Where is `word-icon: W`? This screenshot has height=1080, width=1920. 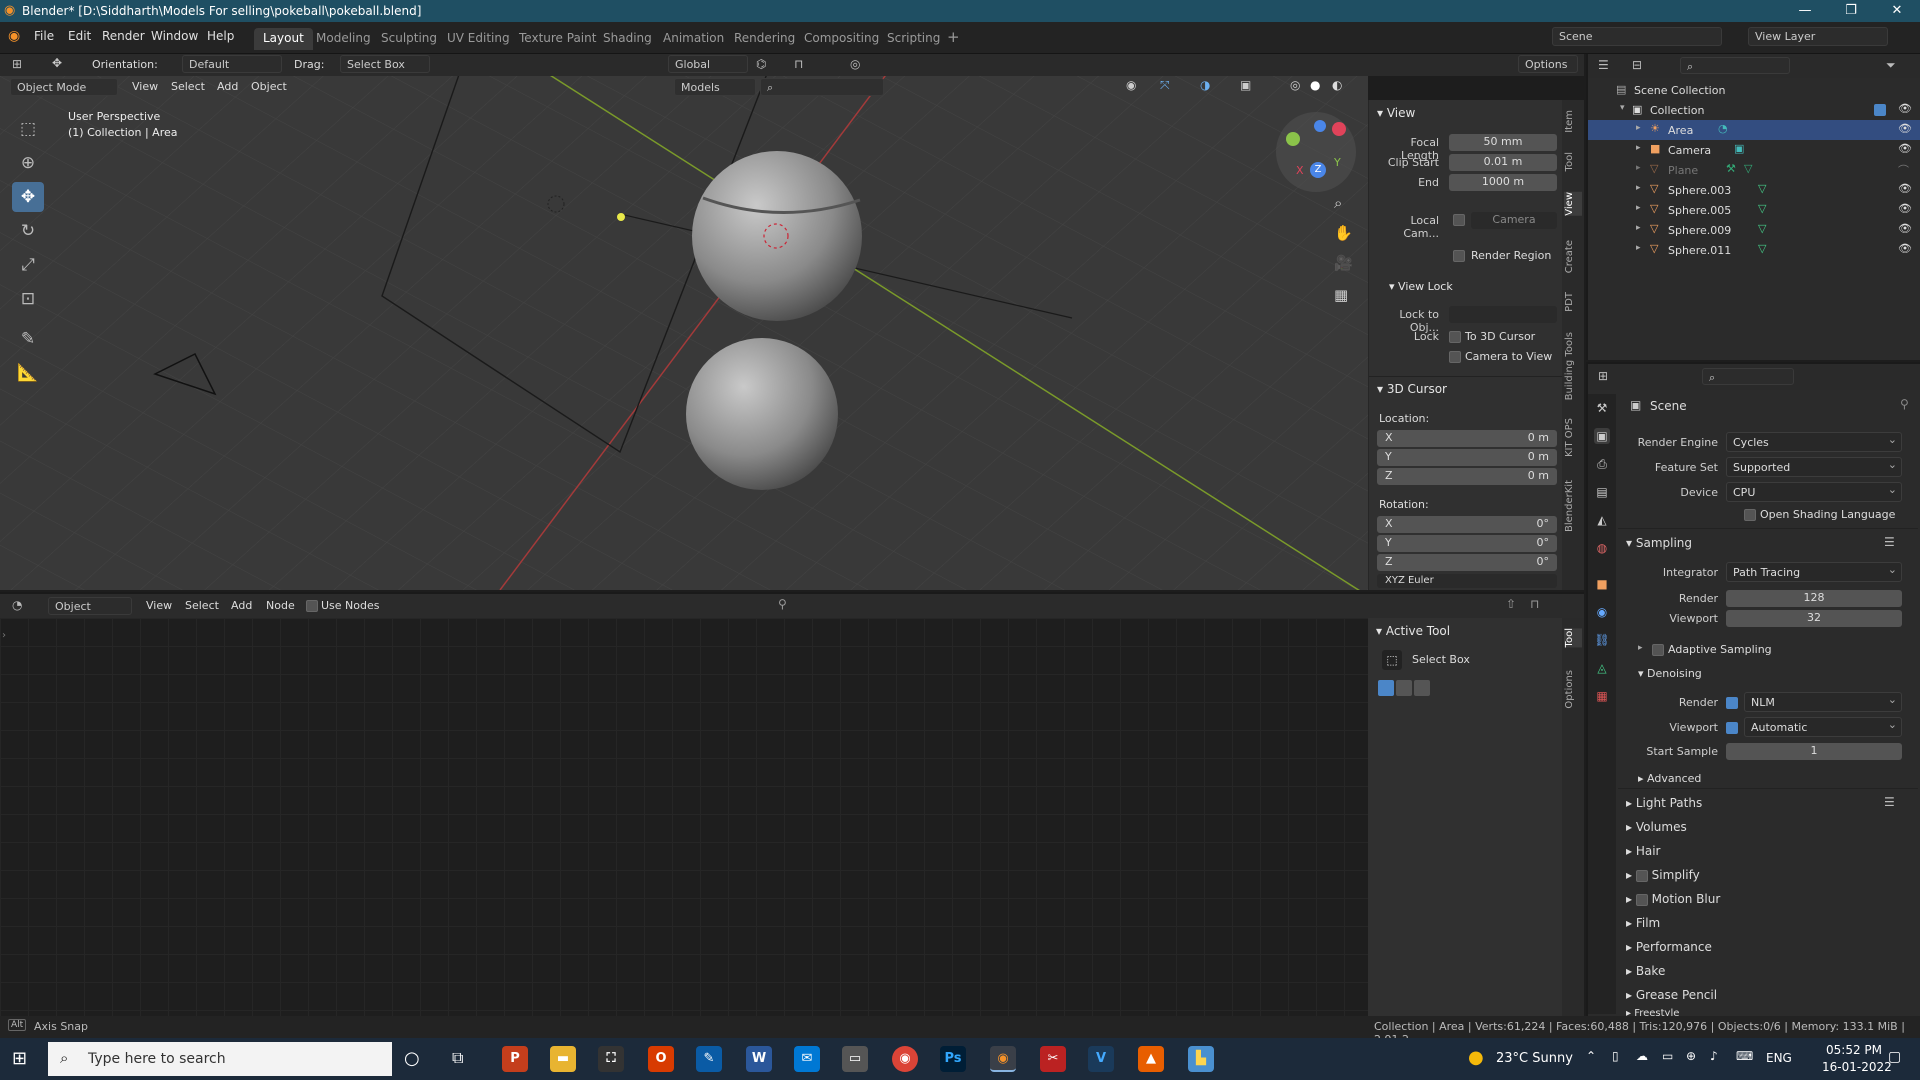 word-icon: W is located at coordinates (759, 1059).